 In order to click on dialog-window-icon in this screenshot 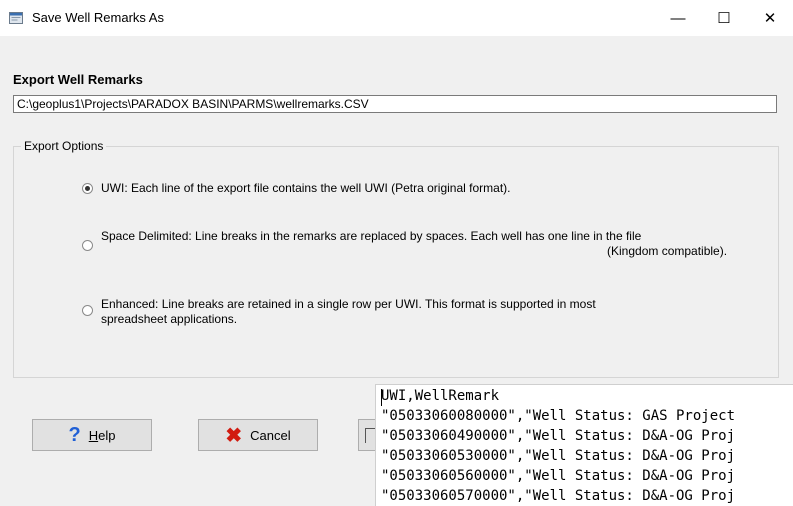, I will do `click(16, 18)`.